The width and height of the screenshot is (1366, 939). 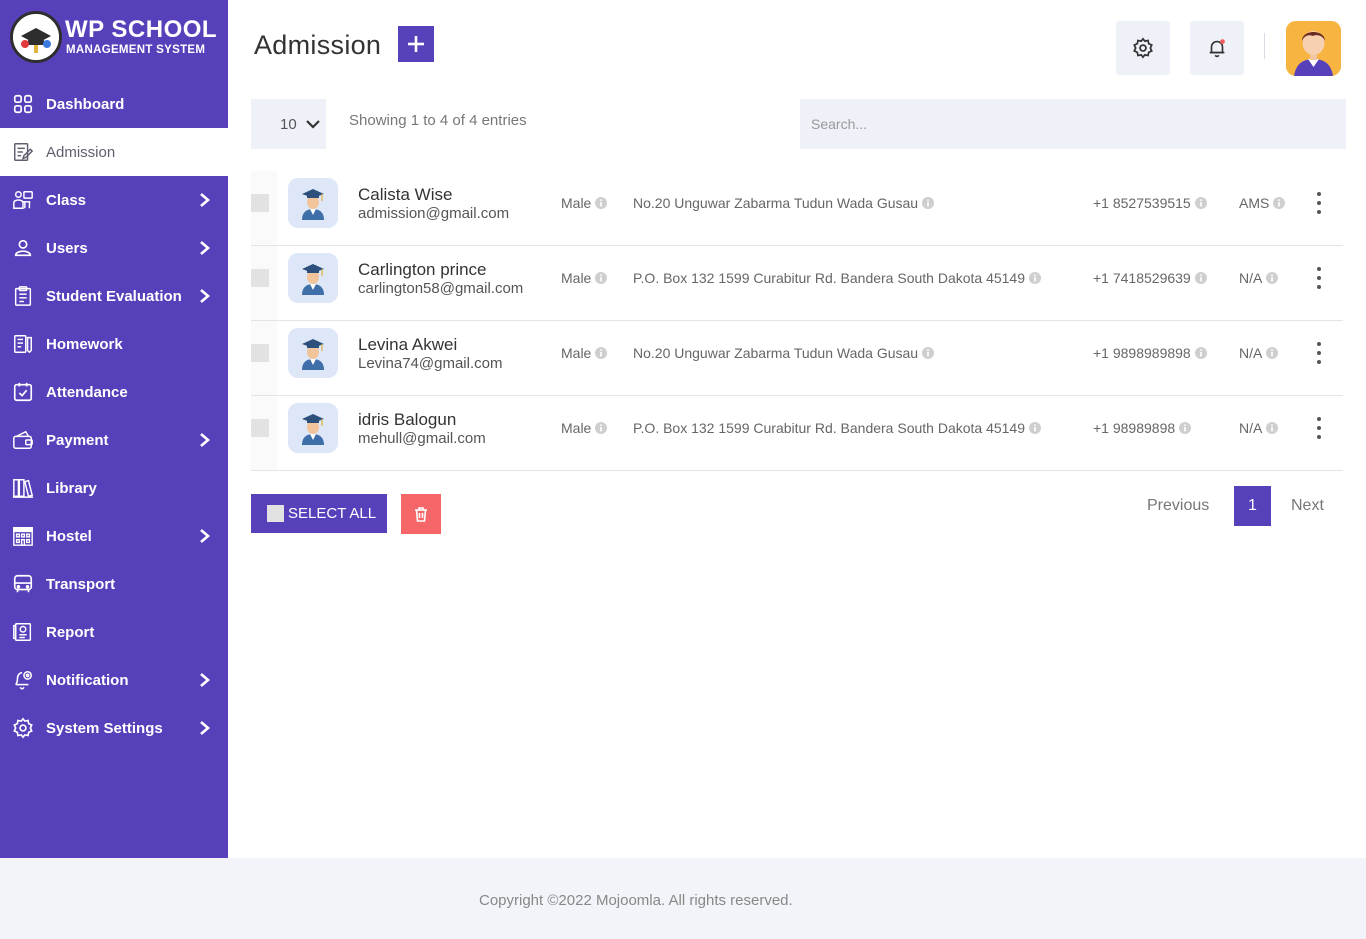 What do you see at coordinates (332, 513) in the screenshot?
I see `select-all-label: SELECT ALL` at bounding box center [332, 513].